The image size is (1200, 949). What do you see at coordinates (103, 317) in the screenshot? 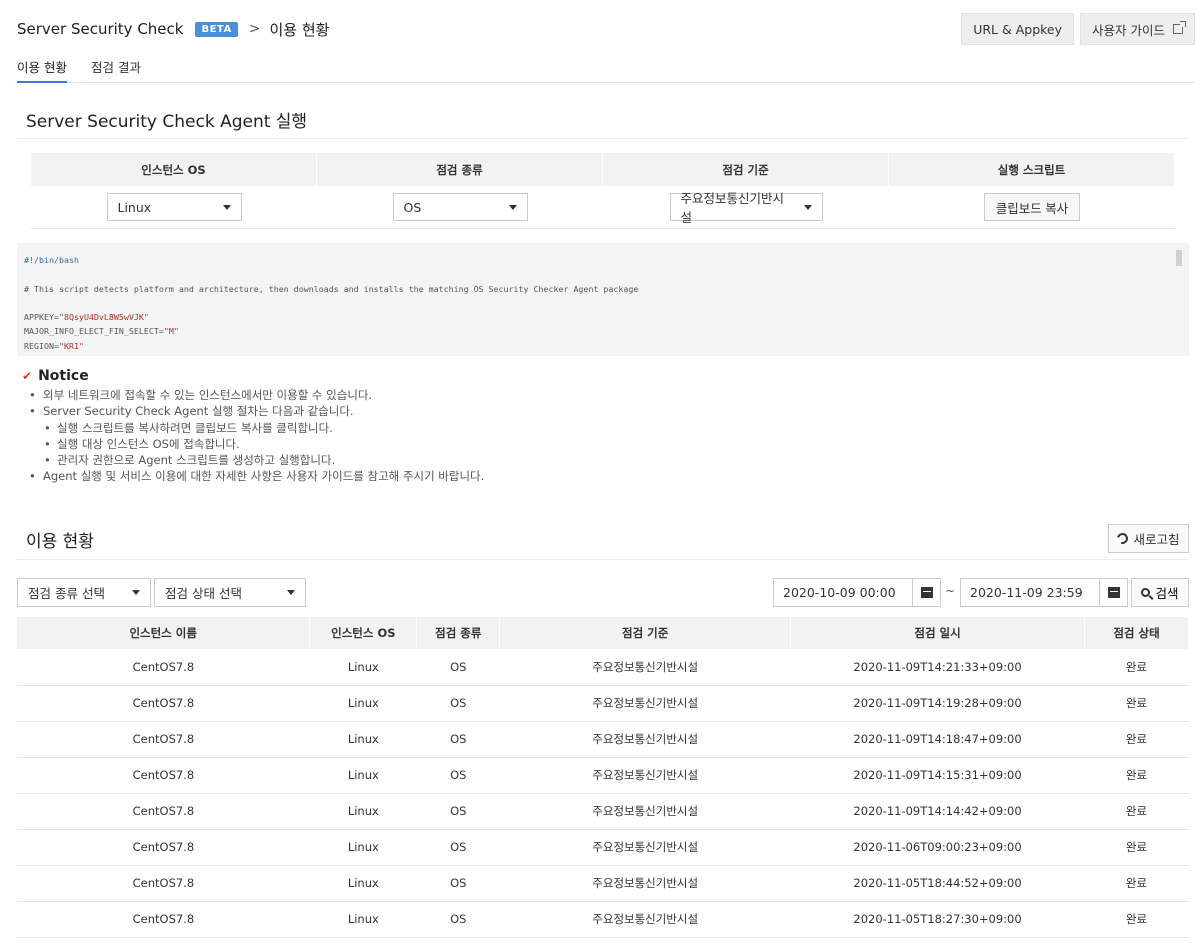
I see `script-var-value: "8QsyU4DvL8W5wVJK"` at bounding box center [103, 317].